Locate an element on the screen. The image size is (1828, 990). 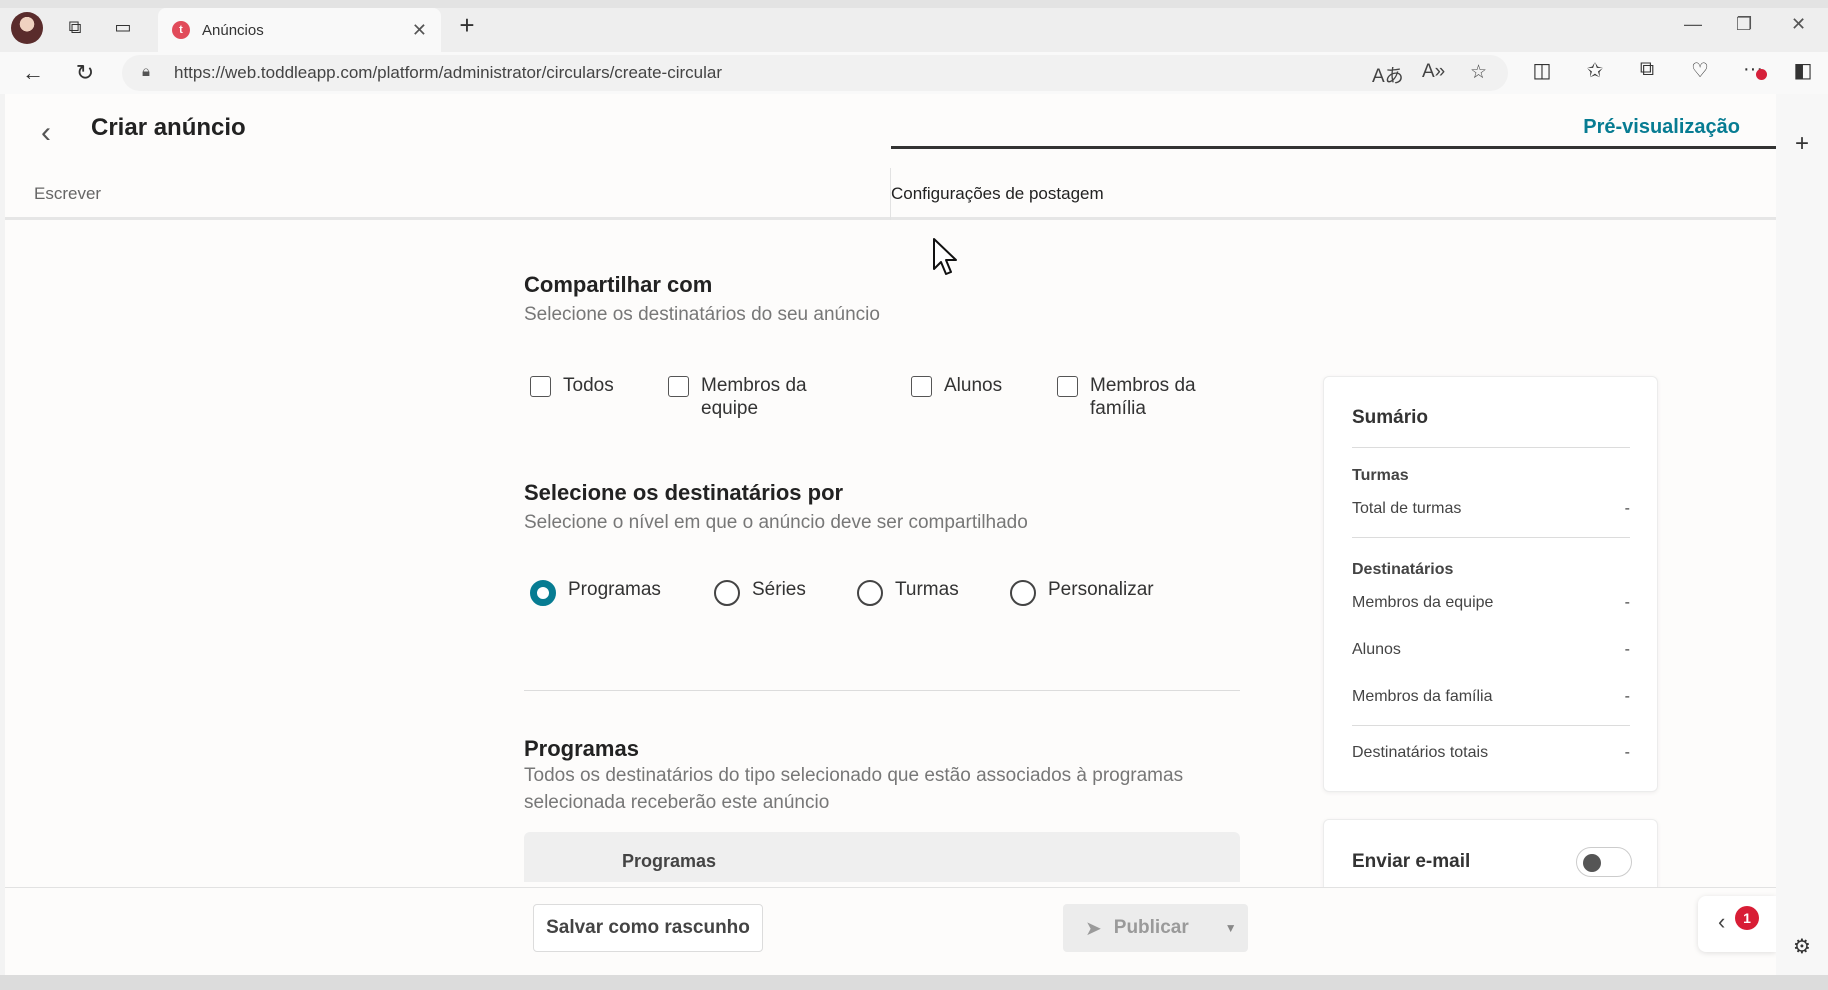
checkbox-staff-label: Membros da equipe is located at coordinates (754, 397).